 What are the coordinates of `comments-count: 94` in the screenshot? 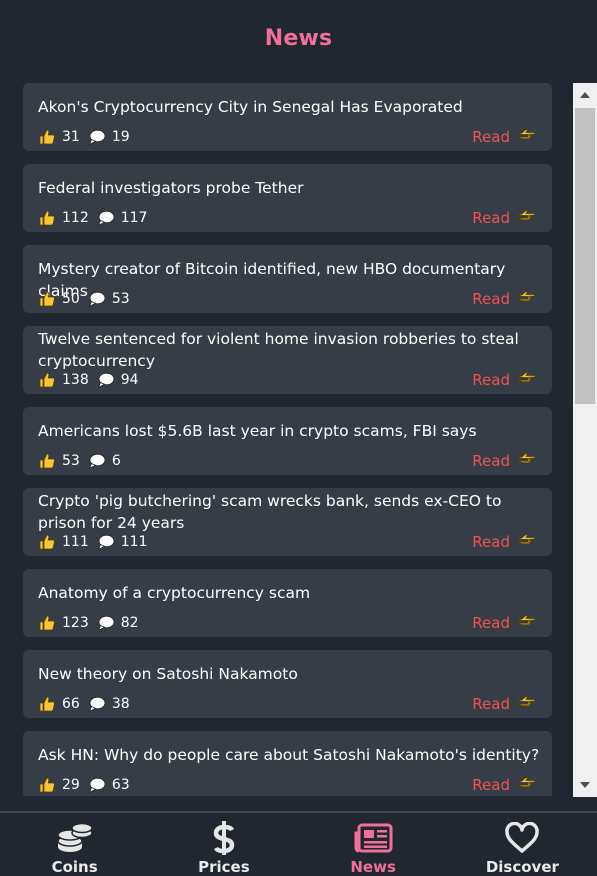 It's located at (129, 380).